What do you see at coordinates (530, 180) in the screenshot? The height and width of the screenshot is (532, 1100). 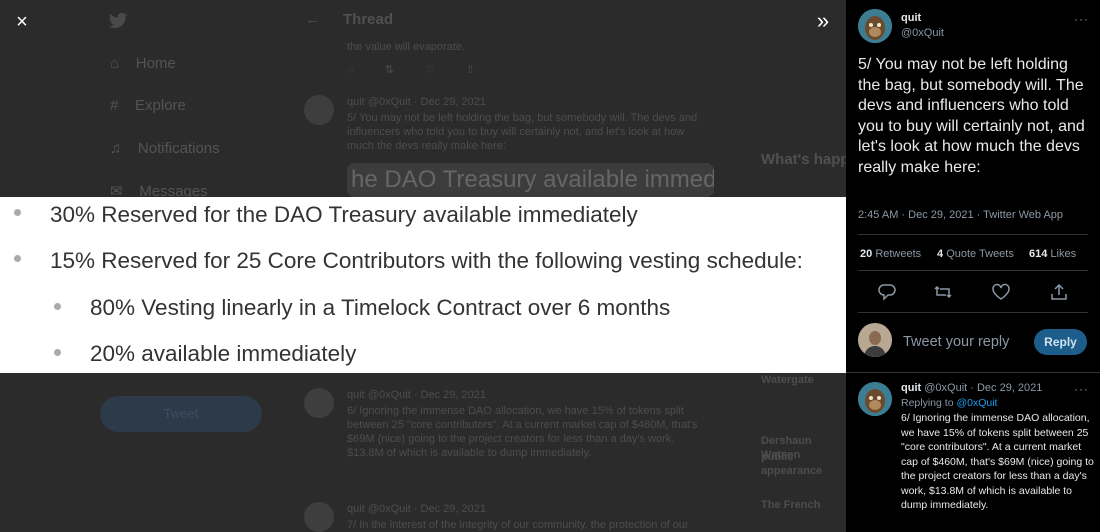 I see `tweet5-media-preview: he DAO Treasury available immed` at bounding box center [530, 180].